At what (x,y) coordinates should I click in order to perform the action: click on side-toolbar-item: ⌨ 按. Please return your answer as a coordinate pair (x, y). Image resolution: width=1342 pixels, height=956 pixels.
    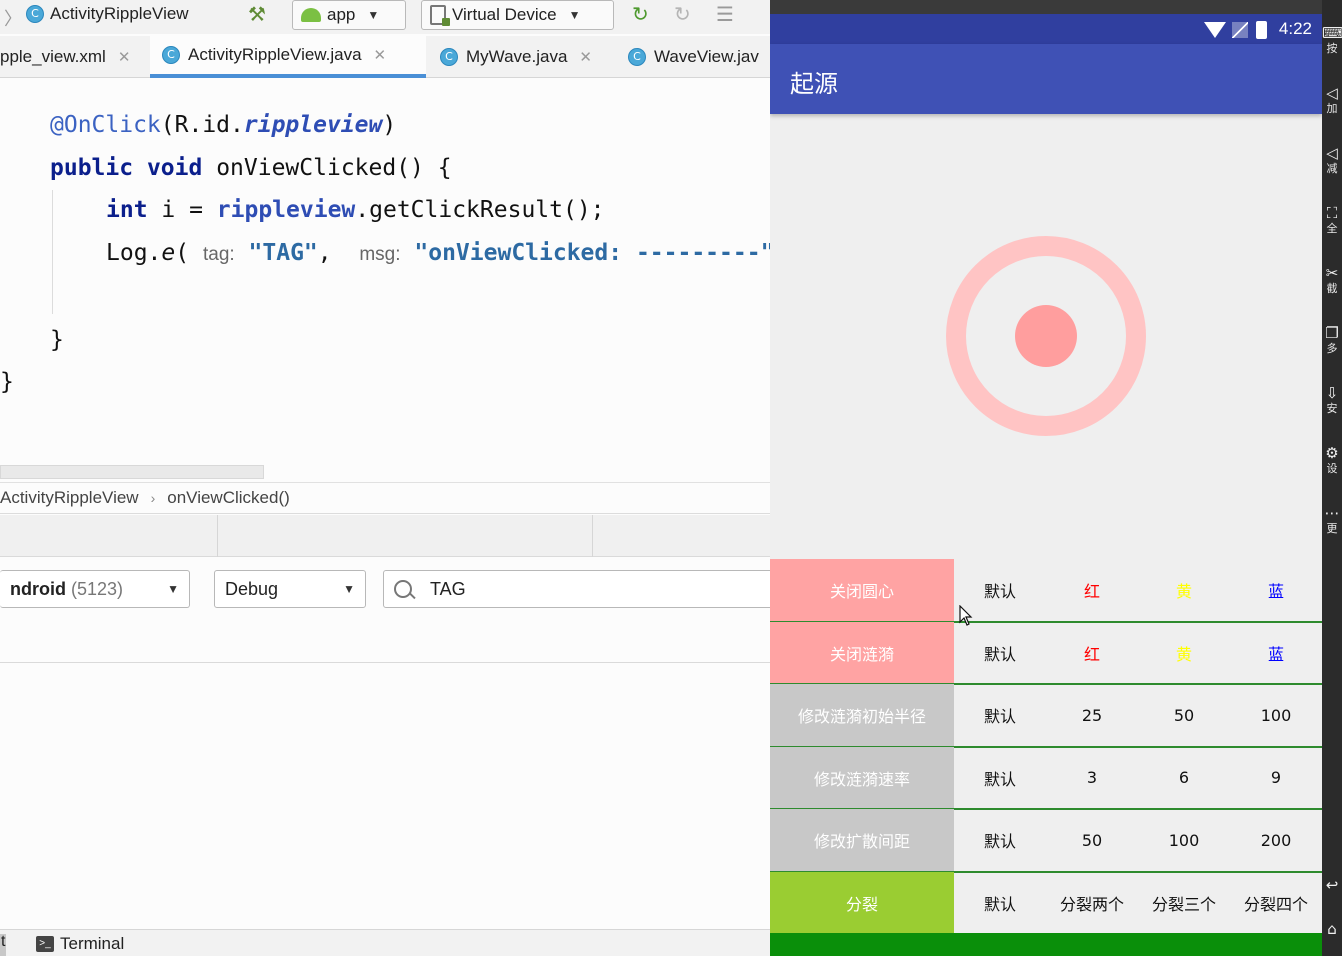
    Looking at the image, I should click on (1332, 39).